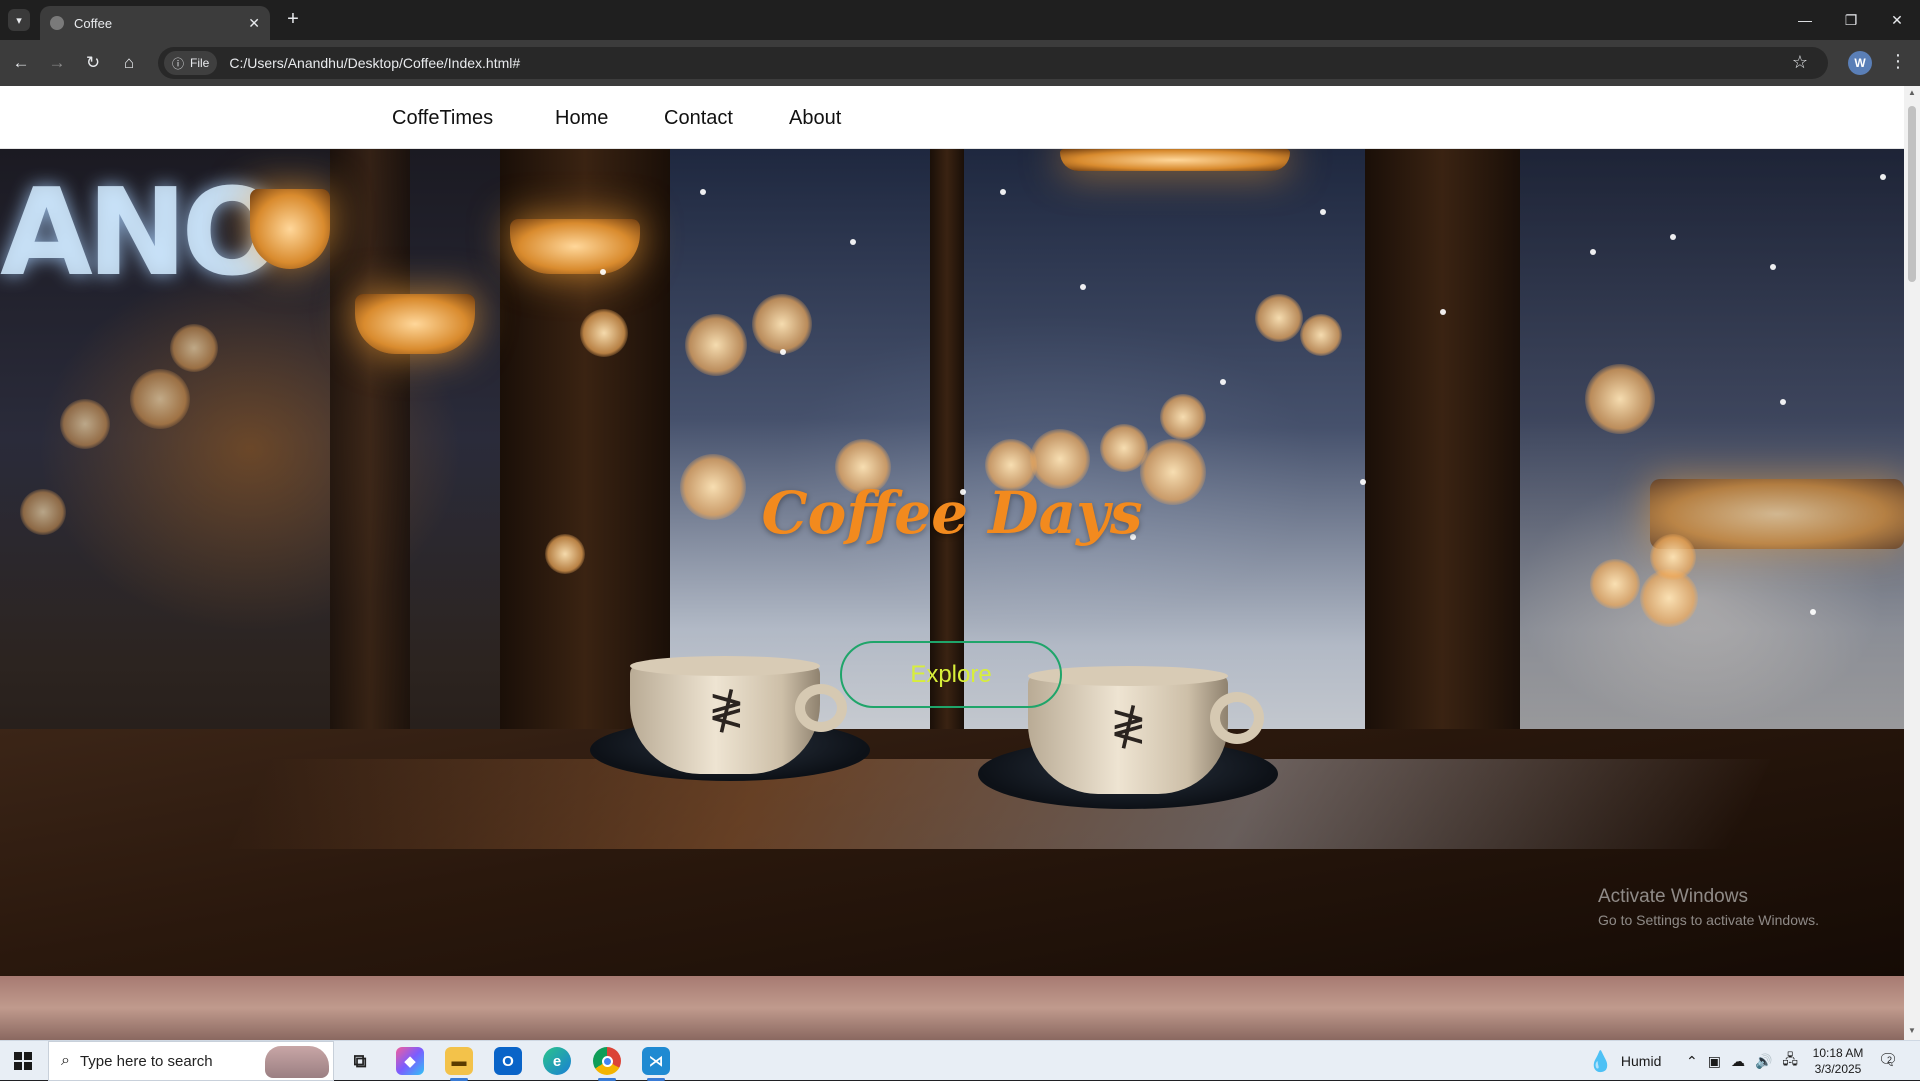  Describe the element at coordinates (442, 118) in the screenshot. I see `nav-brand-link: CoffeTimes` at that location.